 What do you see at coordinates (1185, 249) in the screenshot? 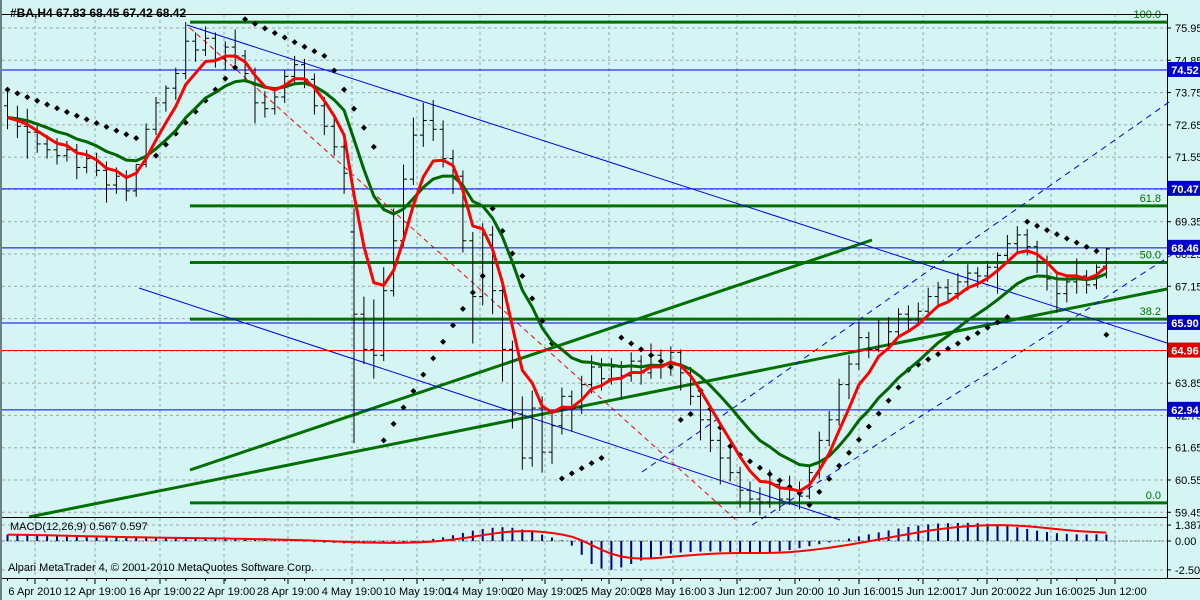
I see `price-badge-value: 68.46` at bounding box center [1185, 249].